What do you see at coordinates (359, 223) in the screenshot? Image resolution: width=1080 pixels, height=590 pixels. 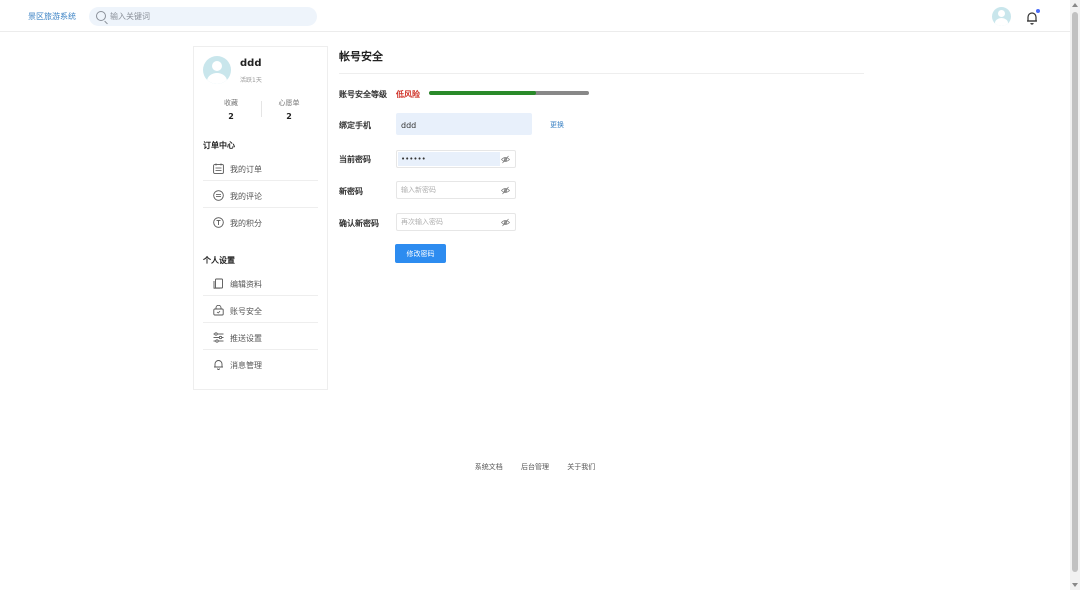 I see `confirm-password-label: 确认新密码` at bounding box center [359, 223].